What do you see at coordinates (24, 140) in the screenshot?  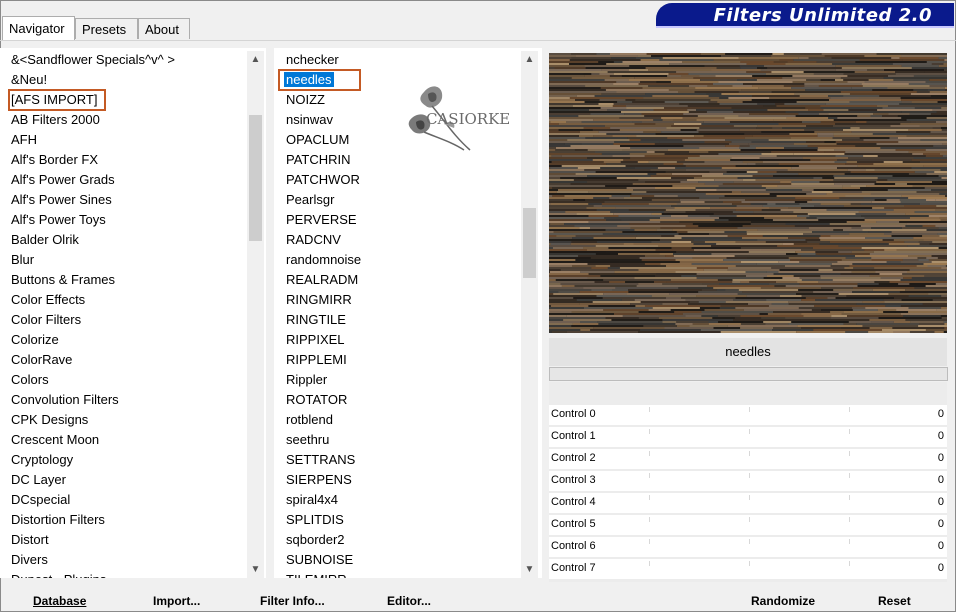 I see `category-item: AFH` at bounding box center [24, 140].